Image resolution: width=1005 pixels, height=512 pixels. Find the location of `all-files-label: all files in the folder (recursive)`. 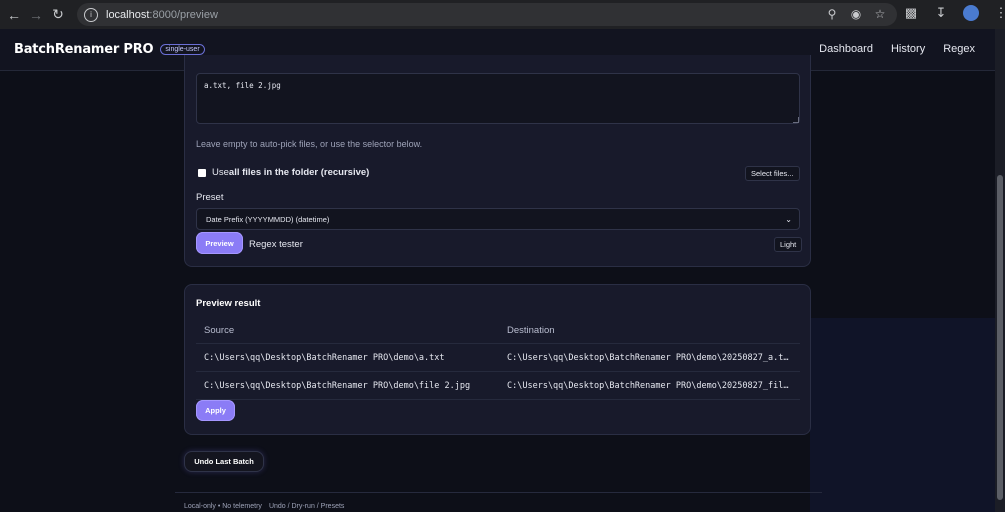

all-files-label: all files in the folder (recursive) is located at coordinates (299, 172).